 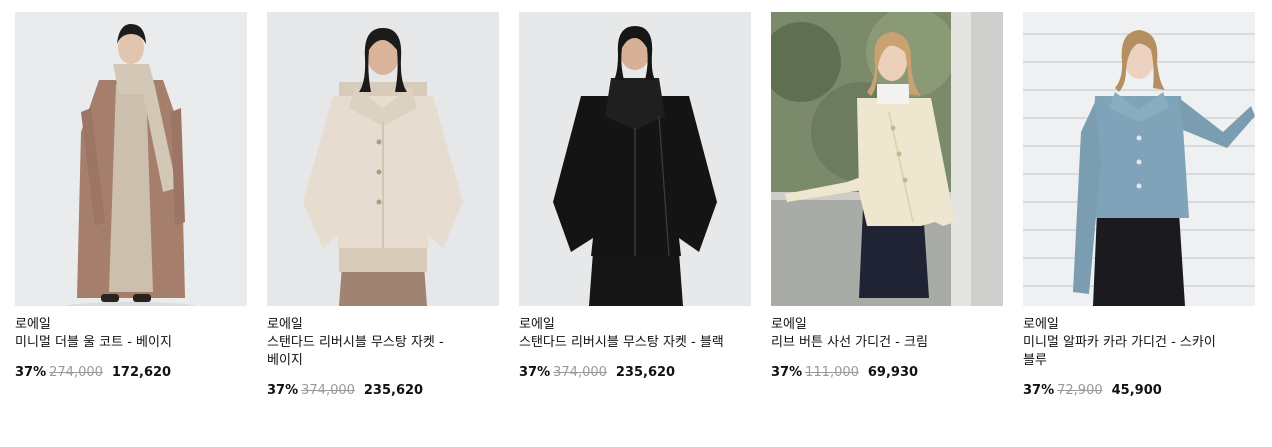 I want to click on product-price-row: 37% 111,000 69,930, so click(x=887, y=373).